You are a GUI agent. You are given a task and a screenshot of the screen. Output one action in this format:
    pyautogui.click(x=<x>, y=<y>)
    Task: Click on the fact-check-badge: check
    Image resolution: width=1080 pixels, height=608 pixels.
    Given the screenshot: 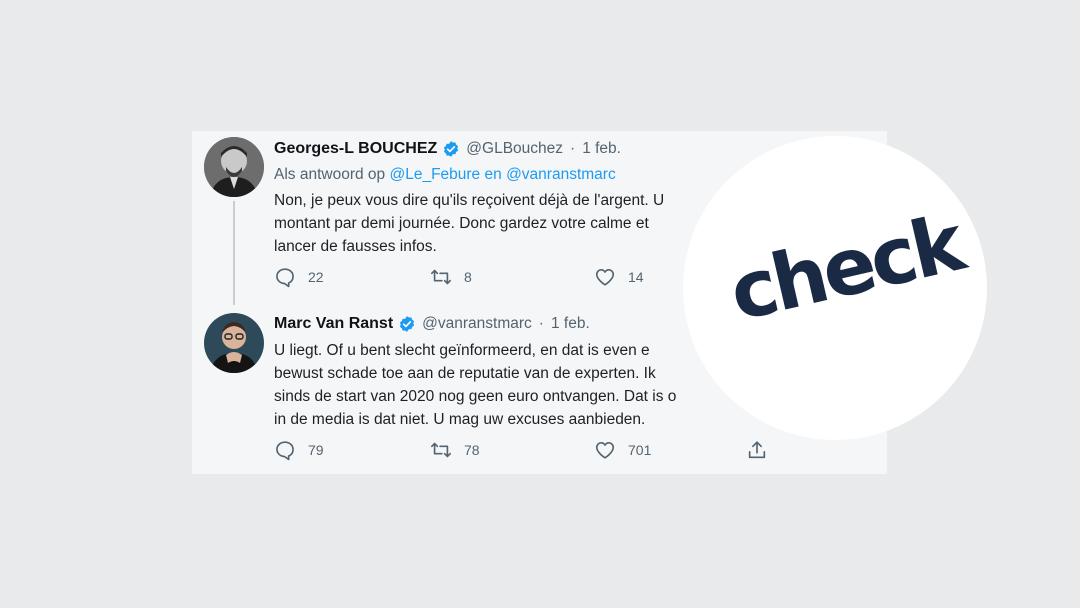 What is the action you would take?
    pyautogui.click(x=835, y=288)
    